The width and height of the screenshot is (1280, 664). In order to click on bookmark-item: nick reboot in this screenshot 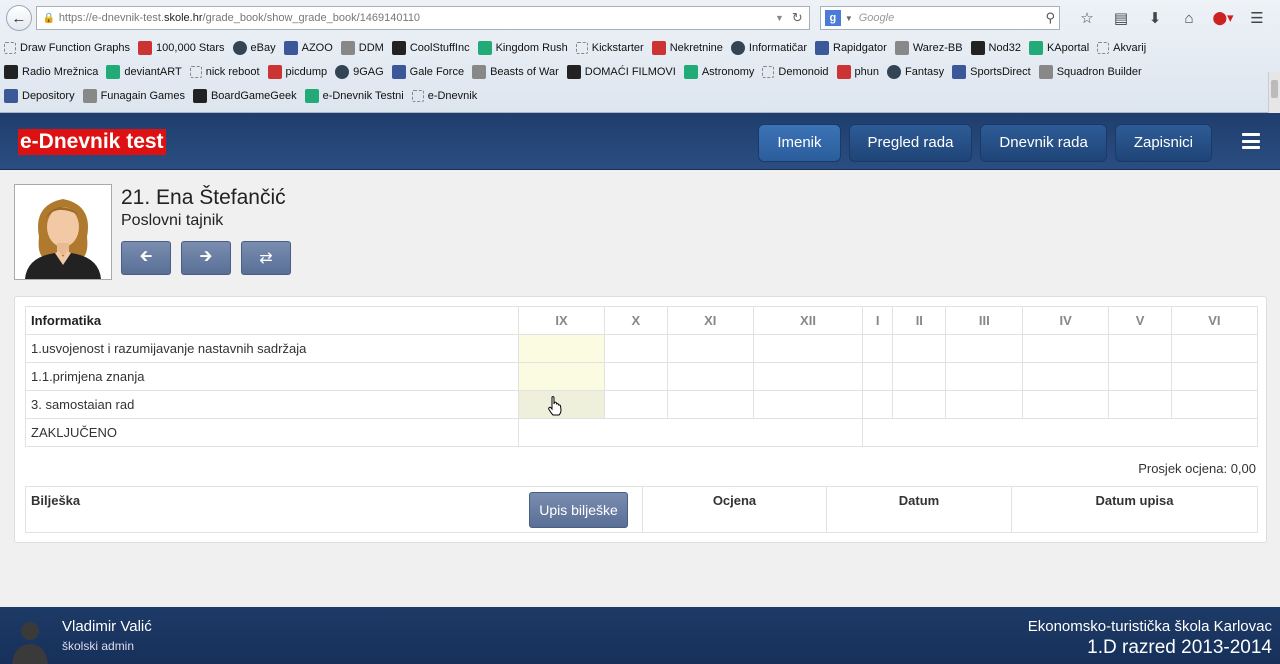, I will do `click(224, 72)`.